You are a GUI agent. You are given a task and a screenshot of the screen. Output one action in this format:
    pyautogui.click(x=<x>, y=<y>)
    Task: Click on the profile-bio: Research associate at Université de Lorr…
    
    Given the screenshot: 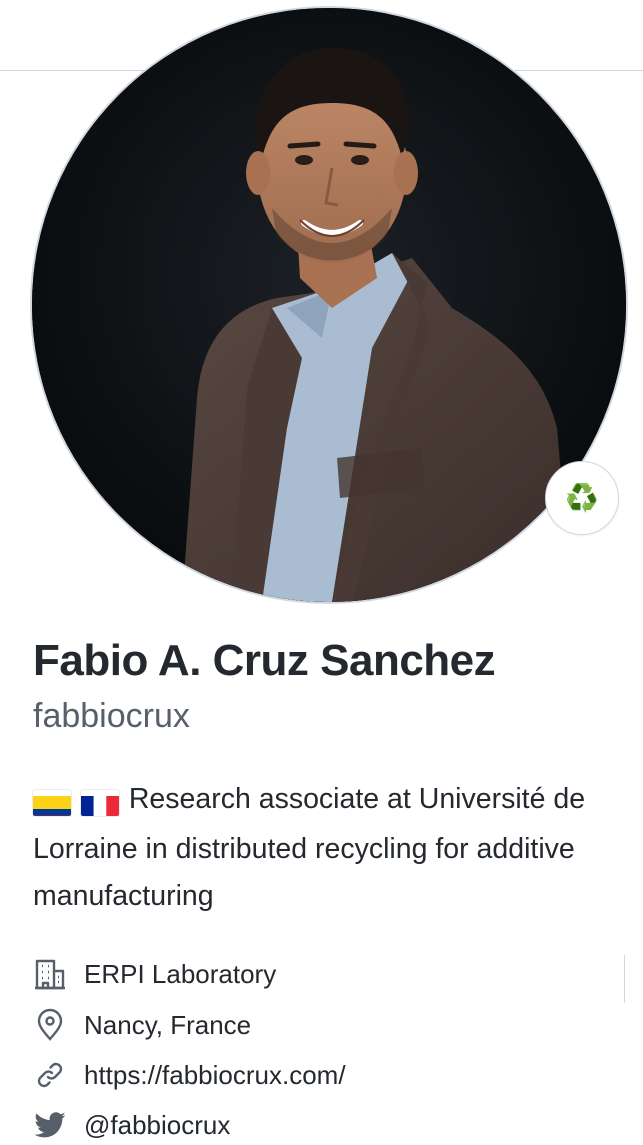 What is the action you would take?
    pyautogui.click(x=320, y=848)
    